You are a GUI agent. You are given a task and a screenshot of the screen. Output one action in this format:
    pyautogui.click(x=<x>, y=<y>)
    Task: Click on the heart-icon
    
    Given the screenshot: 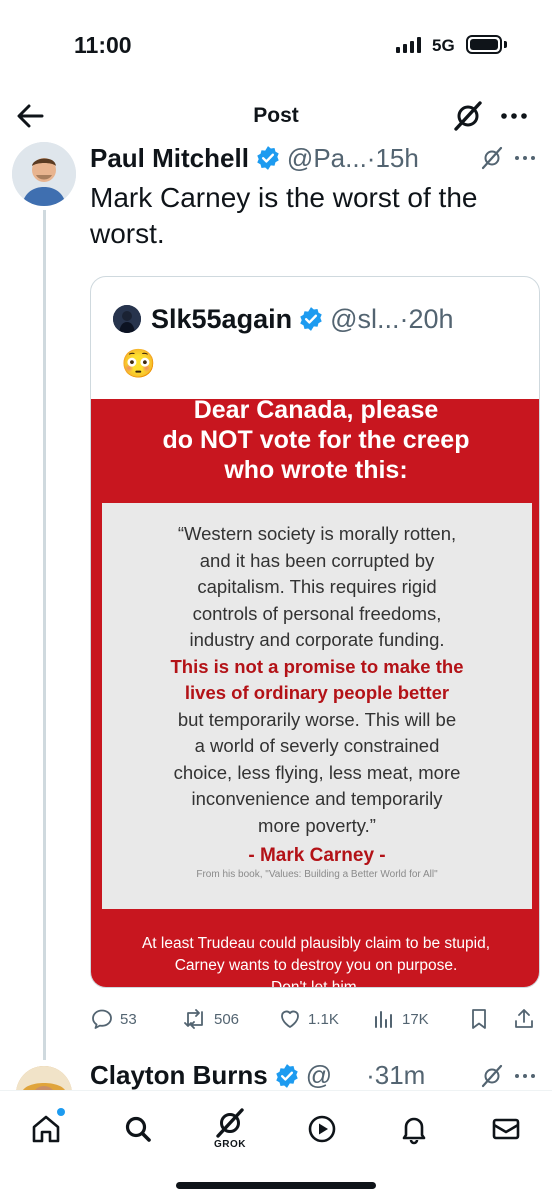 What is the action you would take?
    pyautogui.click(x=290, y=1019)
    